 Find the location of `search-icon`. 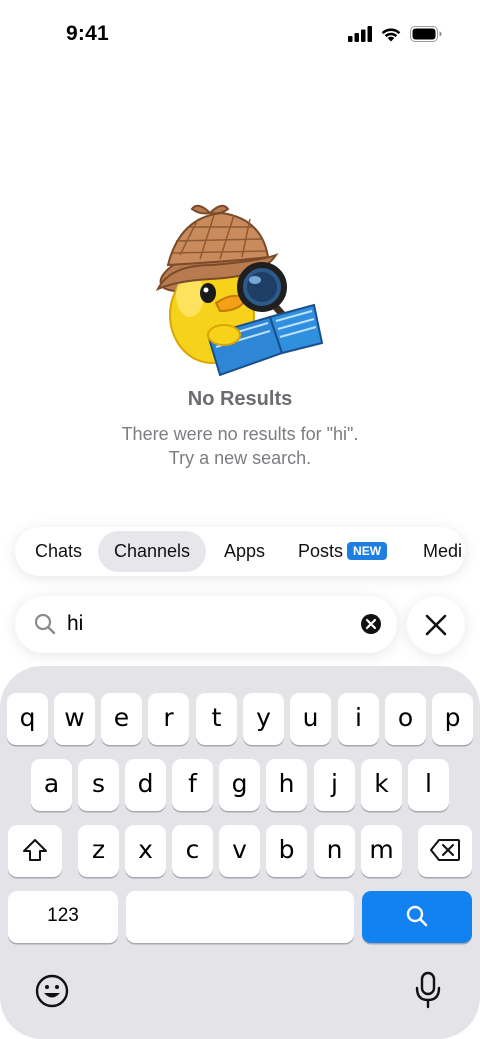

search-icon is located at coordinates (45, 626).